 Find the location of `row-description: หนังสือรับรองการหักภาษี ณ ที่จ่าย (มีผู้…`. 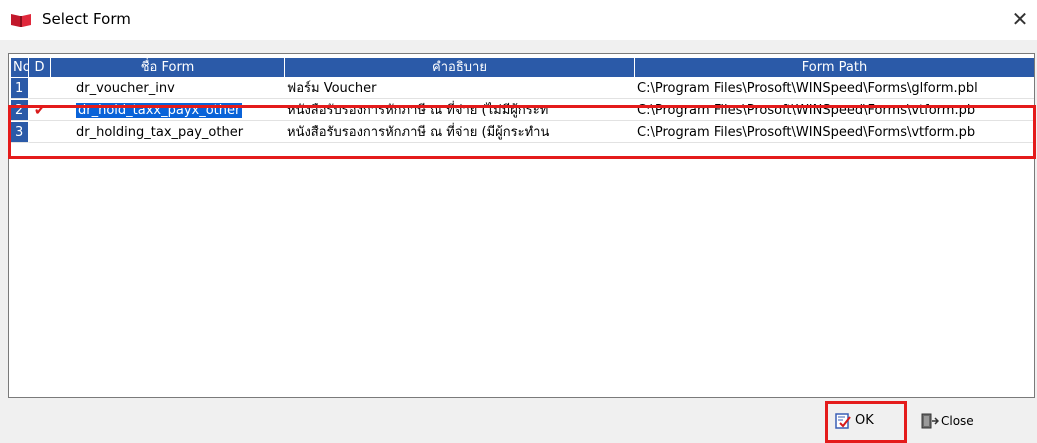

row-description: หนังสือรับรองการหักภาษี ณ ที่จ่าย (มีผู้… is located at coordinates (460, 132).